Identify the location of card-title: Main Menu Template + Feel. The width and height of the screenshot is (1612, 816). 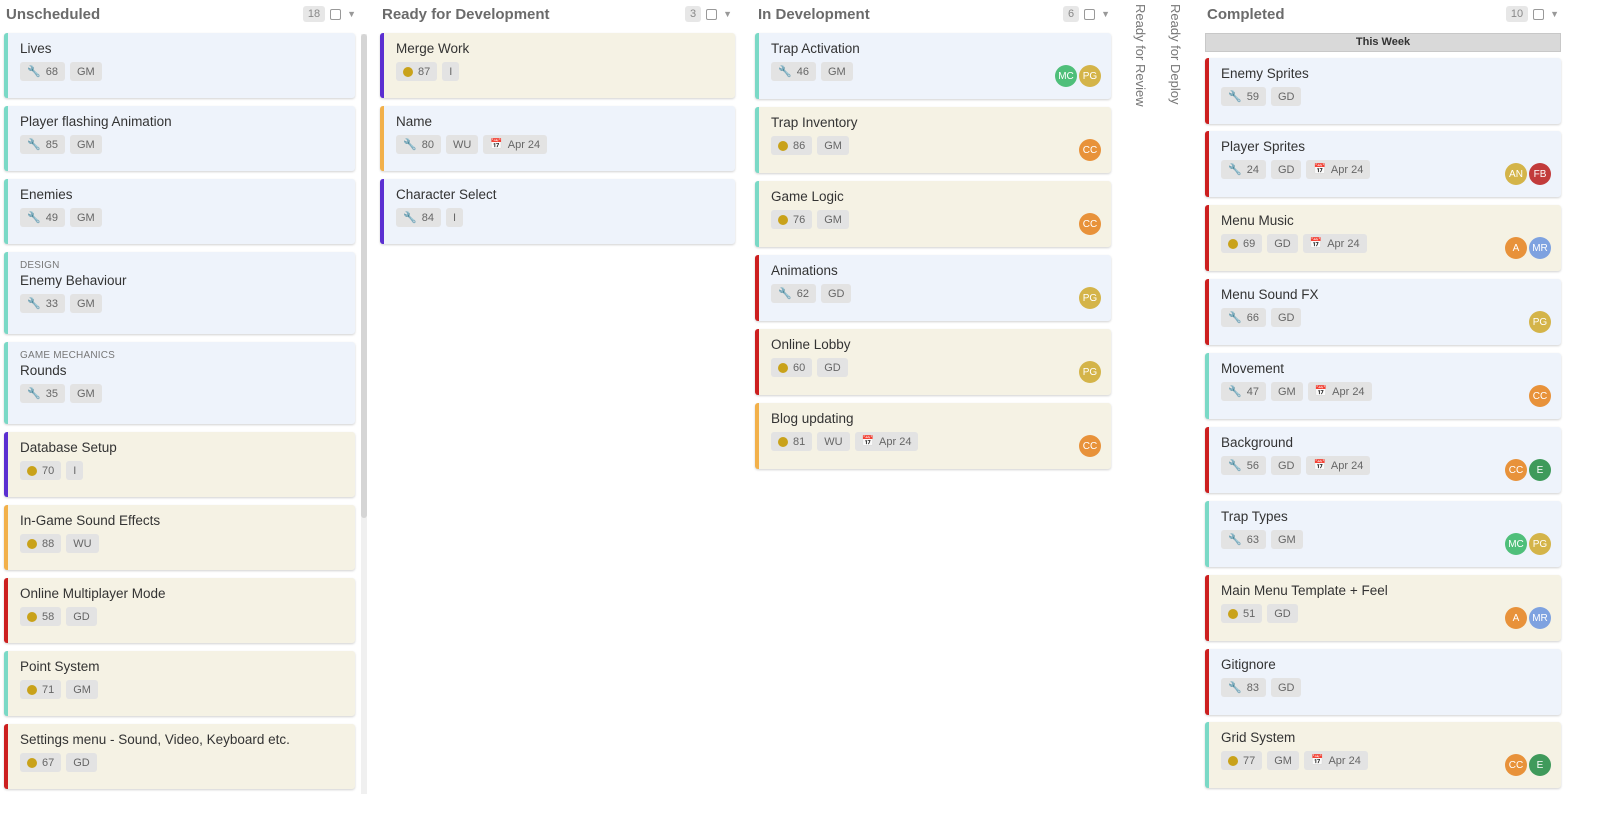
(1386, 590).